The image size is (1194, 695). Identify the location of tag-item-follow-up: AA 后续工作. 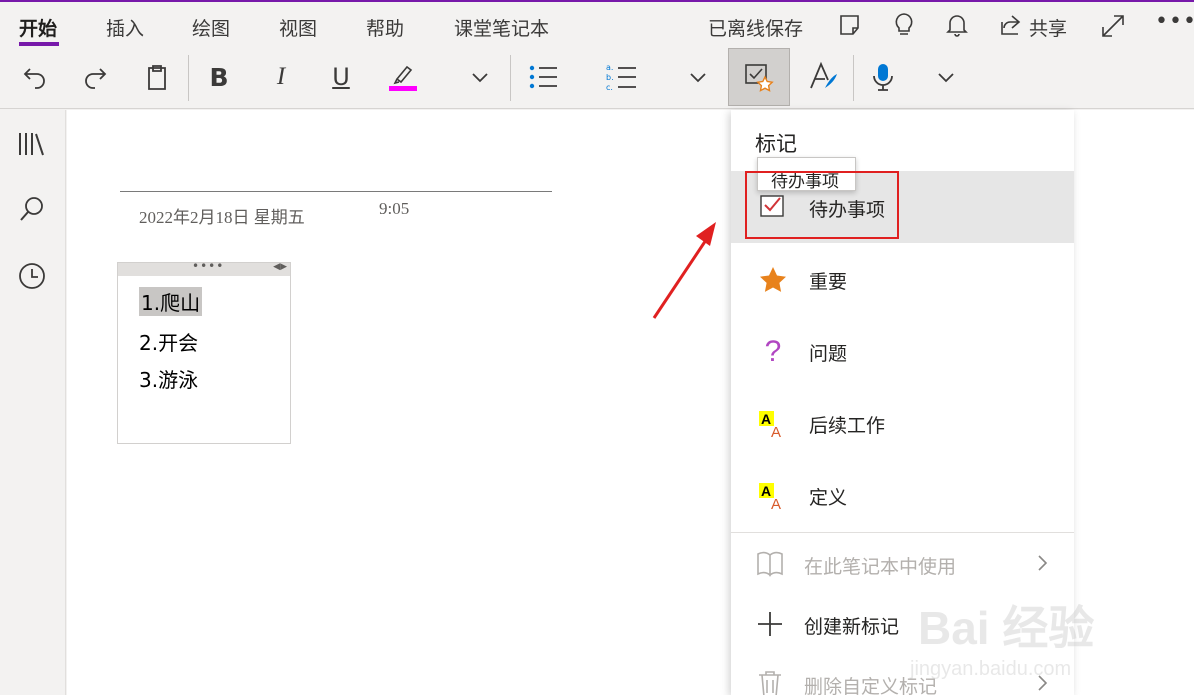
(902, 423).